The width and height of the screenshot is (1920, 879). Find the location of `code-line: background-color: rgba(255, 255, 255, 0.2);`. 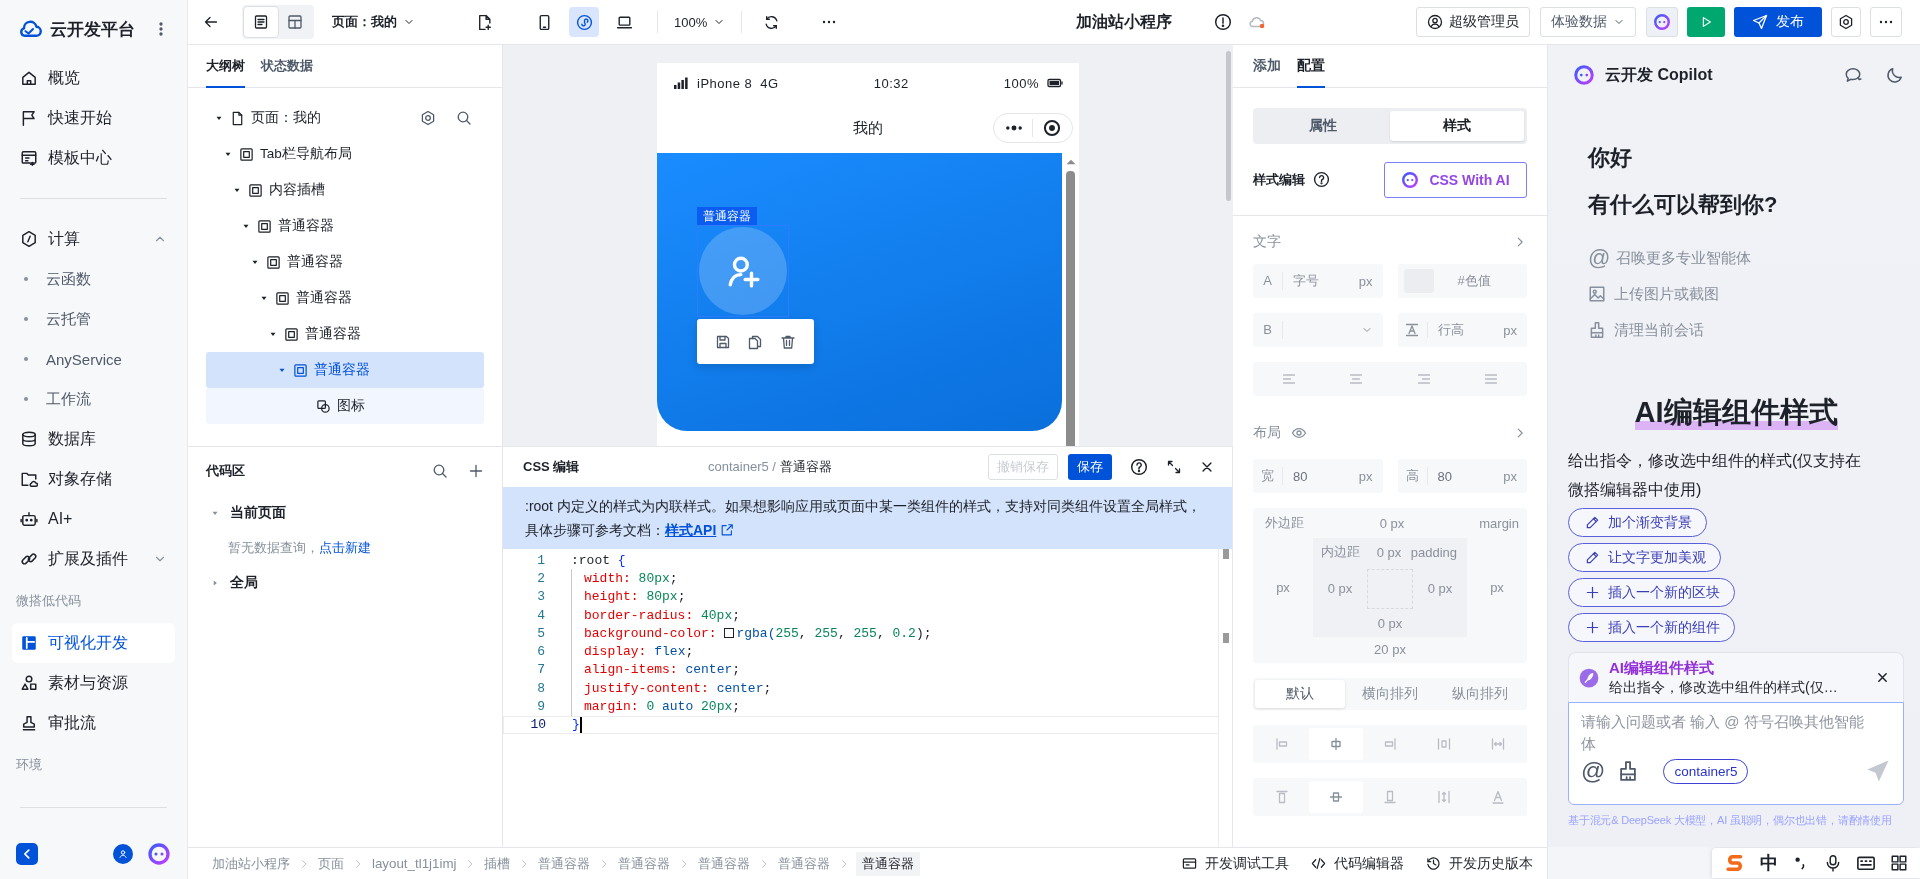

code-line: background-color: rgba(255, 255, 255, 0.2); is located at coordinates (751, 633).